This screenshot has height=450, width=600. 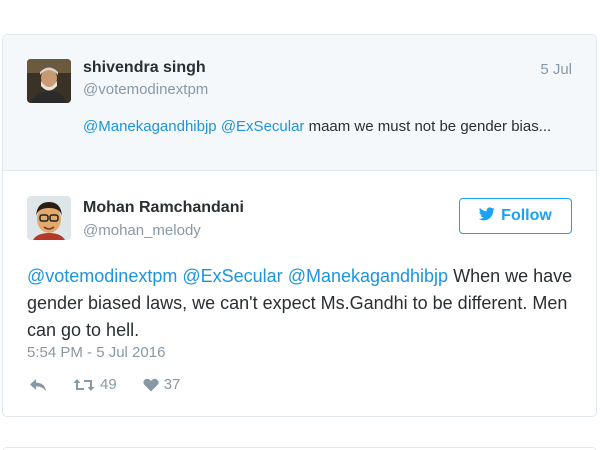 What do you see at coordinates (145, 89) in the screenshot?
I see `parent-author-handle: @votemodinextpm` at bounding box center [145, 89].